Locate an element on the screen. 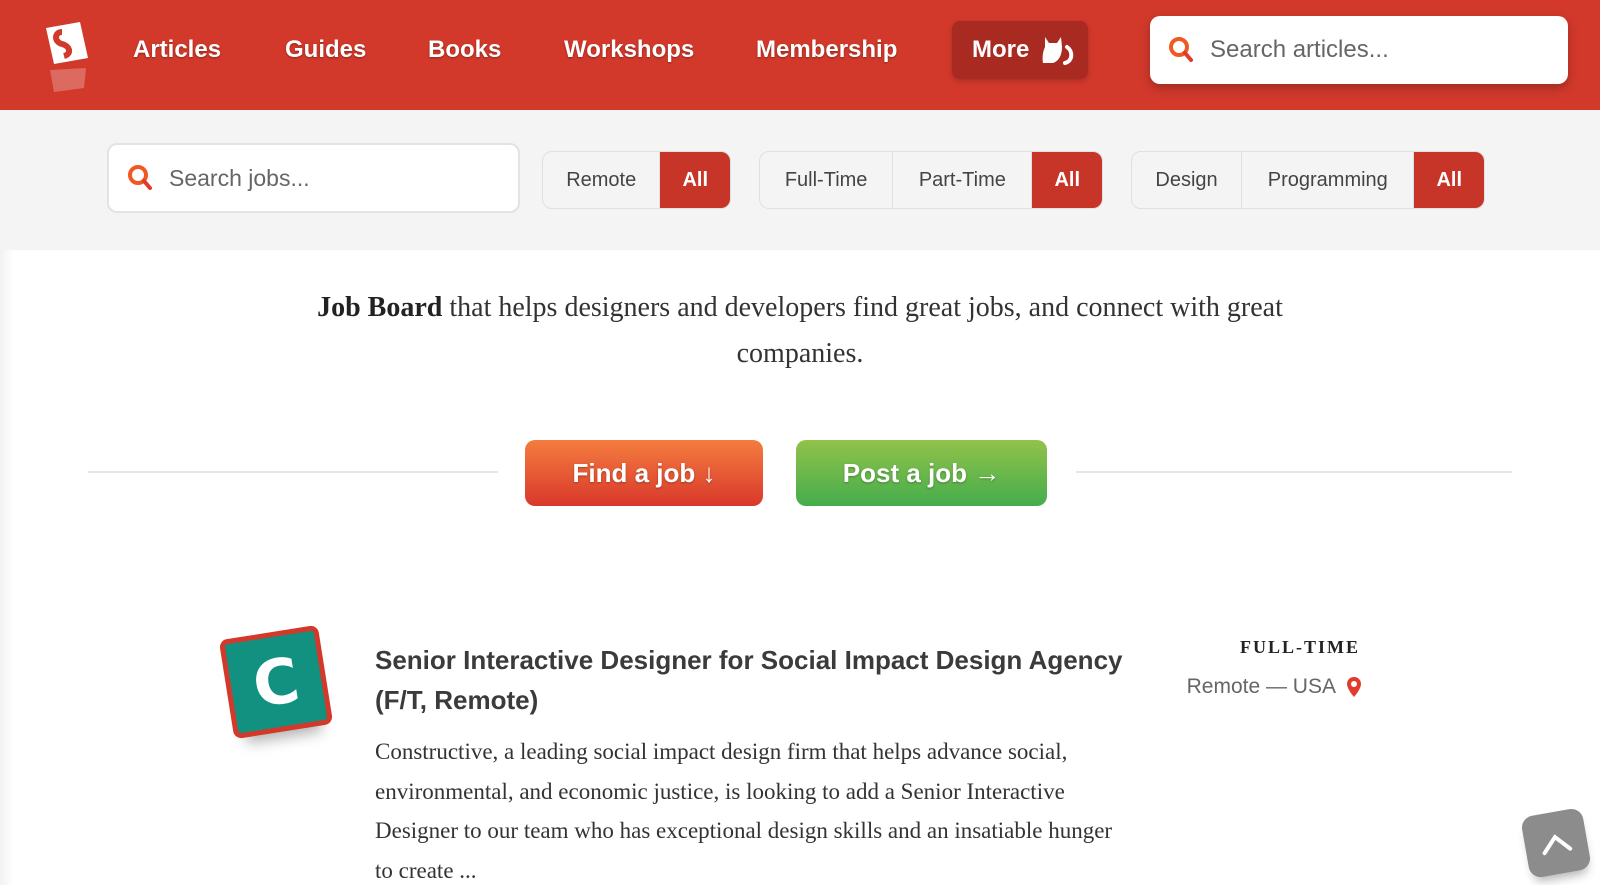 The height and width of the screenshot is (885, 1600). article-search-input is located at coordinates (1380, 50).